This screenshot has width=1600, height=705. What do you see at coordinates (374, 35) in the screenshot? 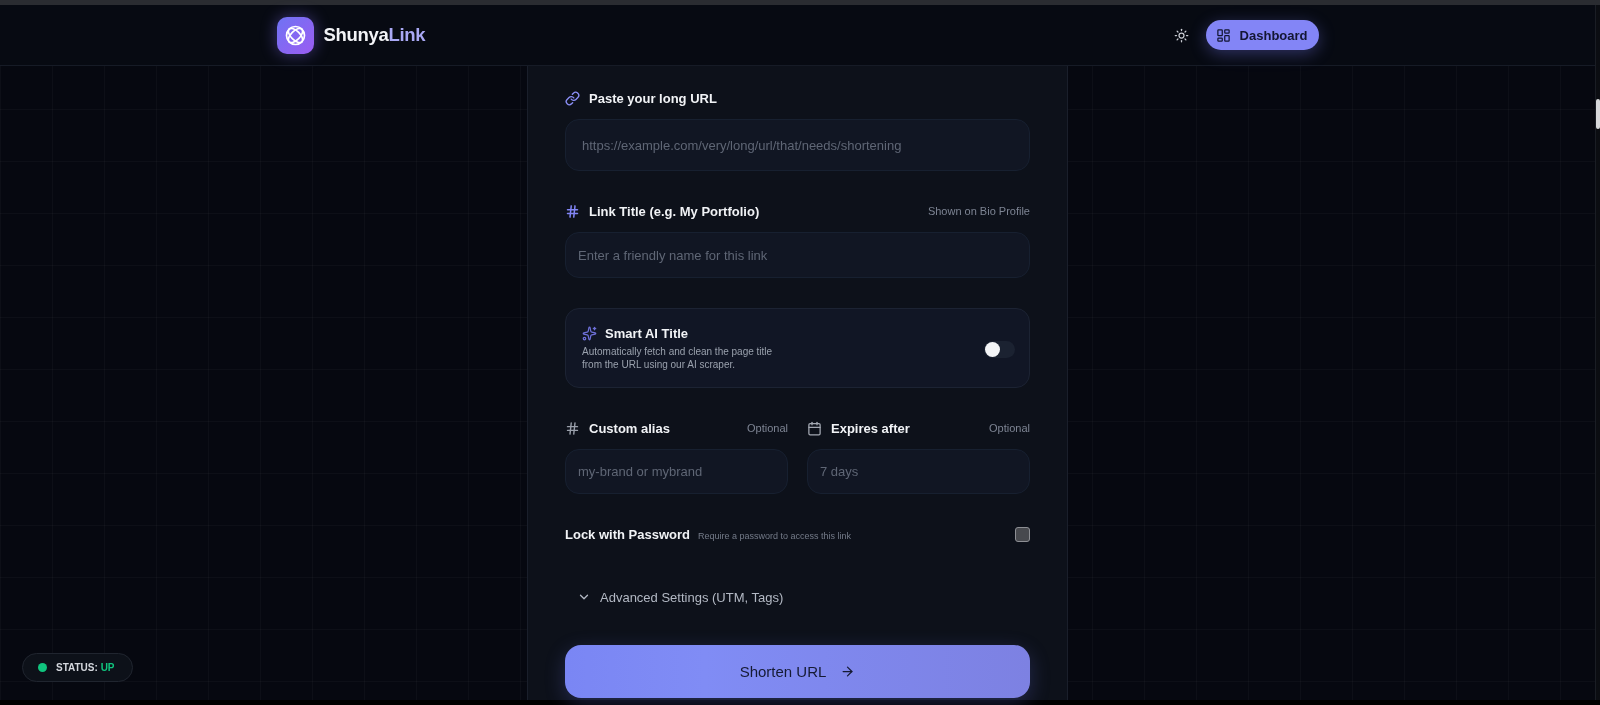
I see `brand-name: ShunyaLink` at bounding box center [374, 35].